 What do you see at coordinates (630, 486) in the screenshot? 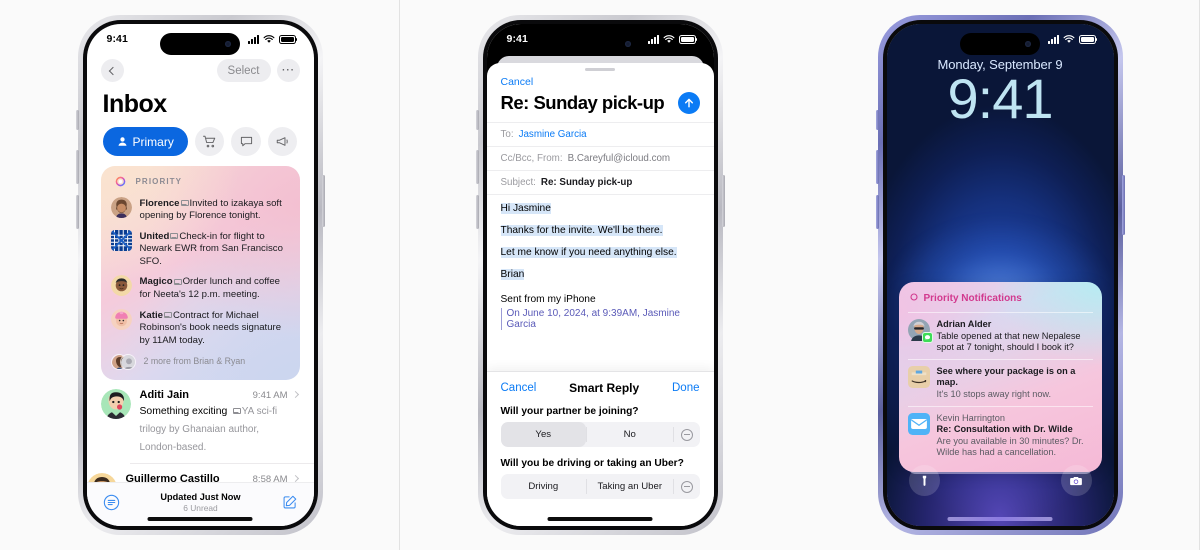
I see `smart-reply-option-uber: Taking an Uber` at bounding box center [630, 486].